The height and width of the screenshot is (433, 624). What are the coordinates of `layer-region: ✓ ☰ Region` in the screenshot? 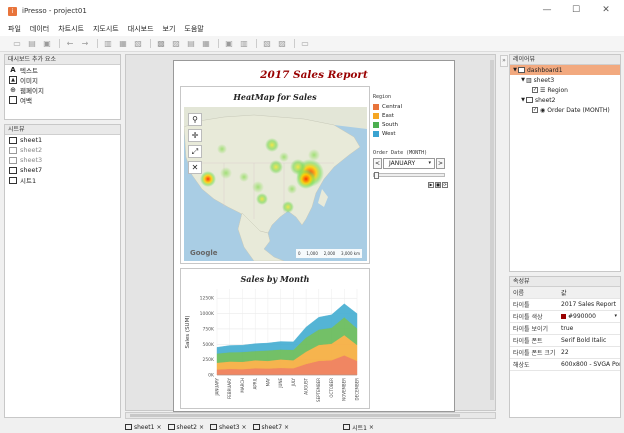 It's located at (565, 90).